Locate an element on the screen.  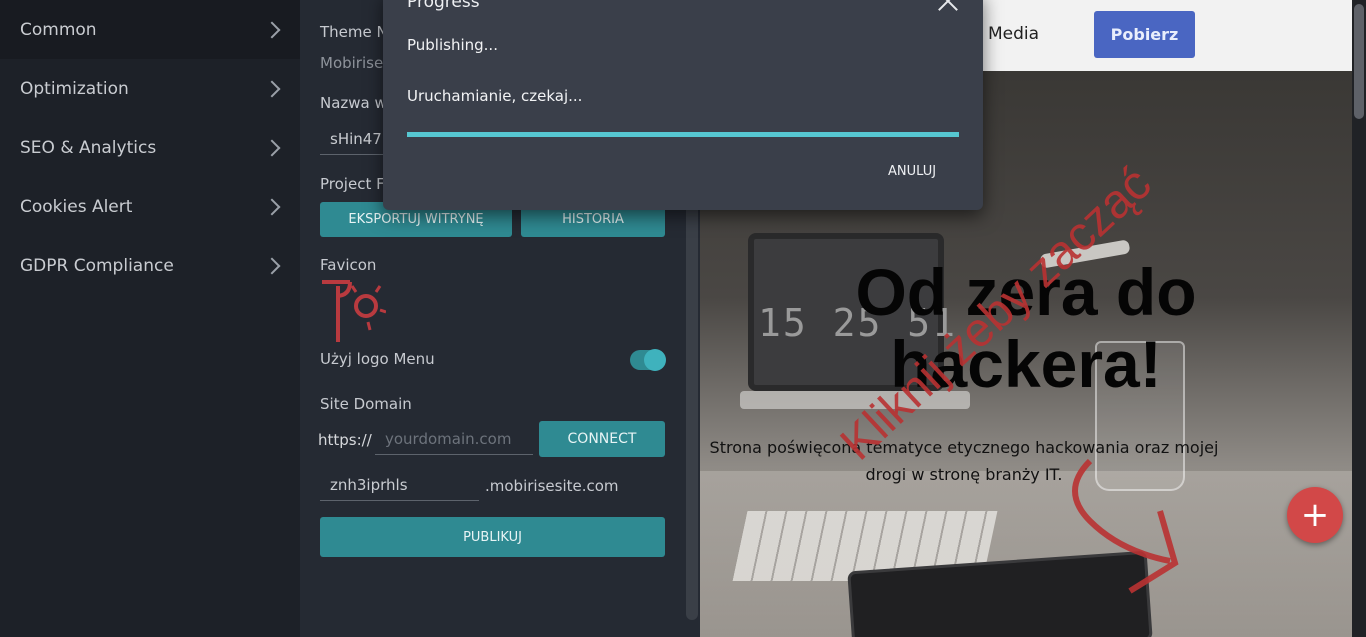
menu-item-optimization: Optimization is located at coordinates (150, 88).